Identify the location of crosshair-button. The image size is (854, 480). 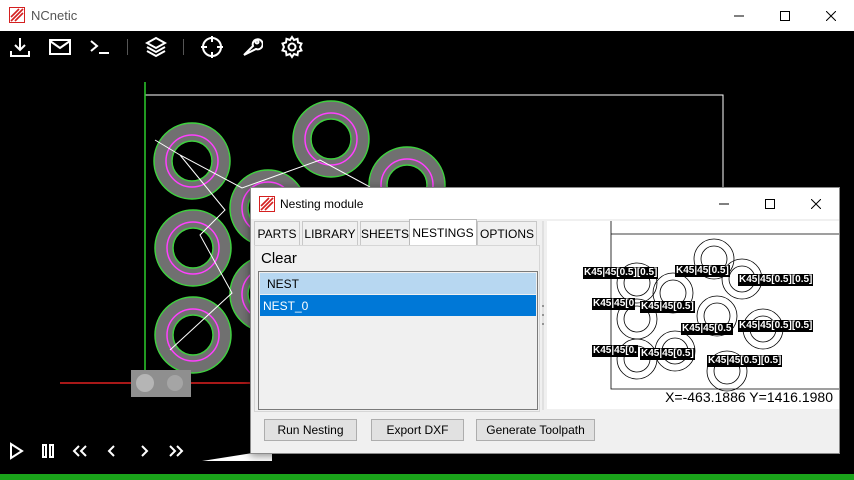
(212, 47).